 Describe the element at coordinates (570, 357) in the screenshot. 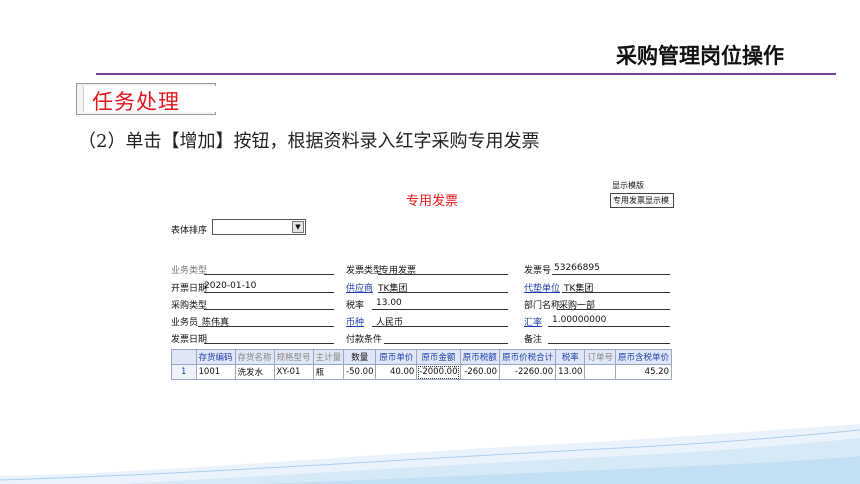

I see `col-header-tax-rate: 税率` at that location.